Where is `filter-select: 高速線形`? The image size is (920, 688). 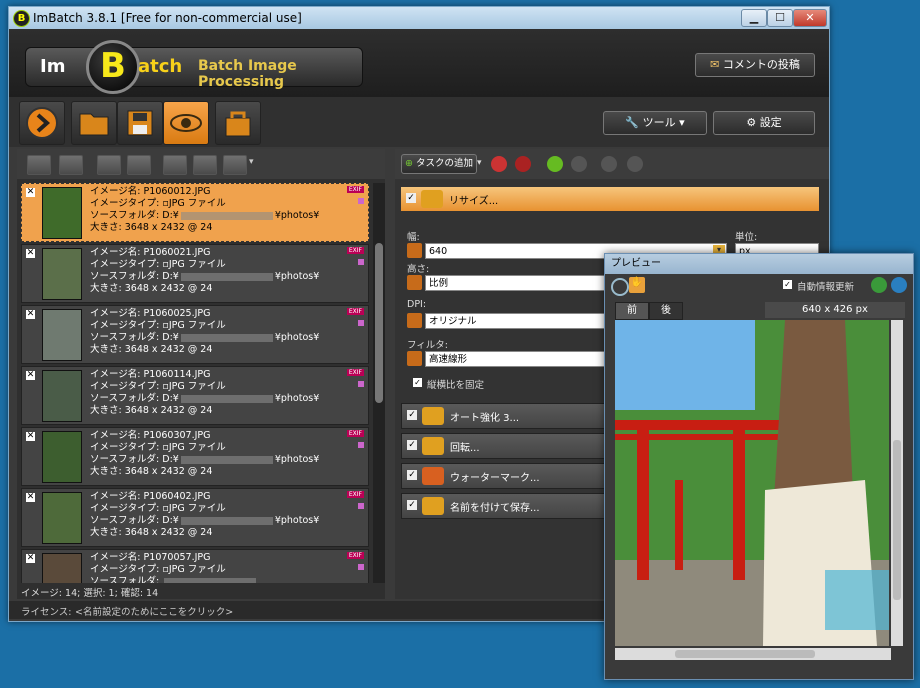
filter-select: 高速線形 is located at coordinates (520, 359).